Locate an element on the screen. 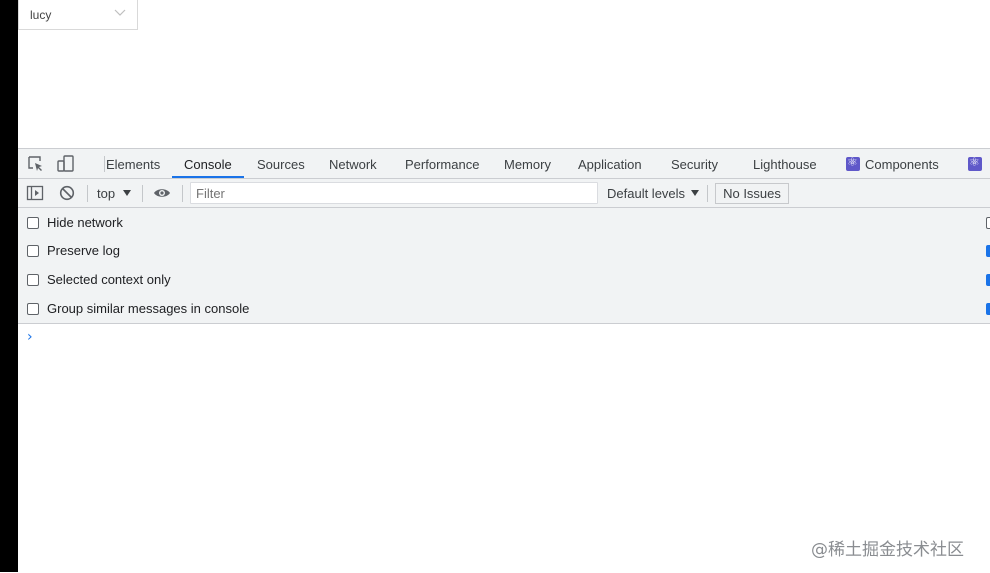  setting-label: Group similar messages in console is located at coordinates (148, 308).